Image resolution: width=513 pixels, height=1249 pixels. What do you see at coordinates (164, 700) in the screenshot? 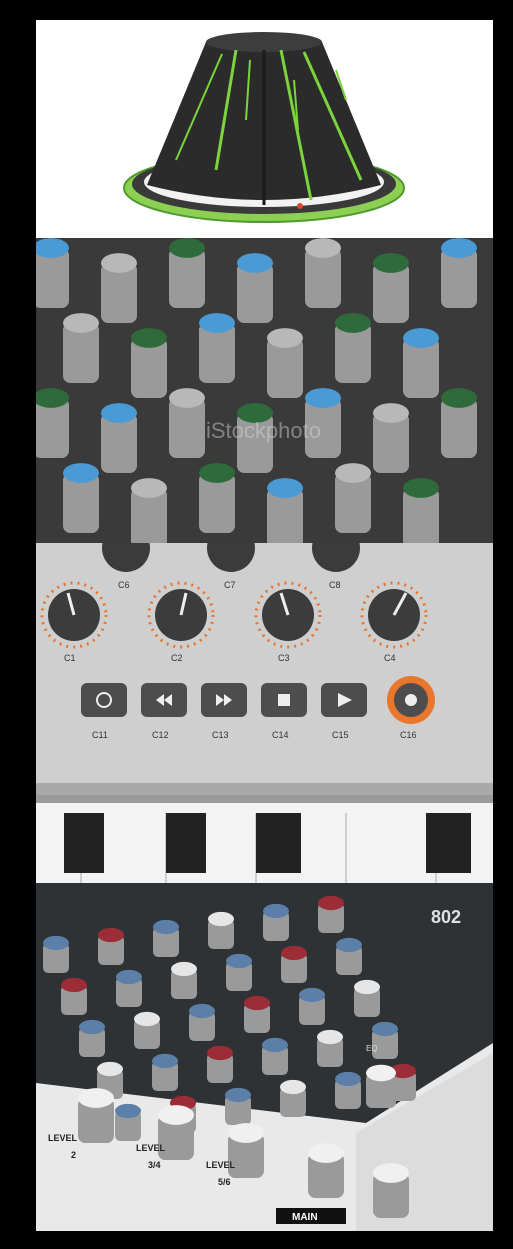
I see `rewind-button` at bounding box center [164, 700].